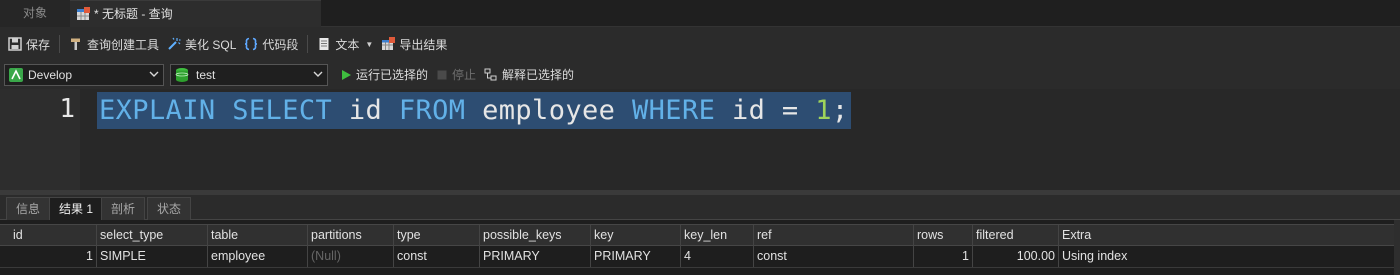 The image size is (1400, 275). I want to click on database-select: test, so click(249, 74).